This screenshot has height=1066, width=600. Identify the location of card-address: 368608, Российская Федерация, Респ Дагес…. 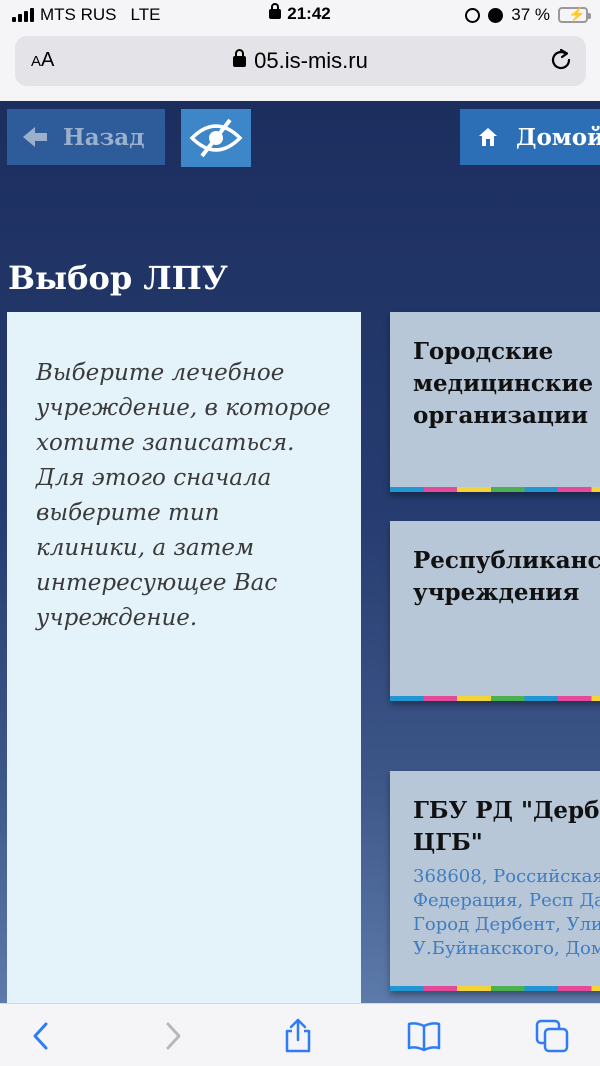
(506, 912).